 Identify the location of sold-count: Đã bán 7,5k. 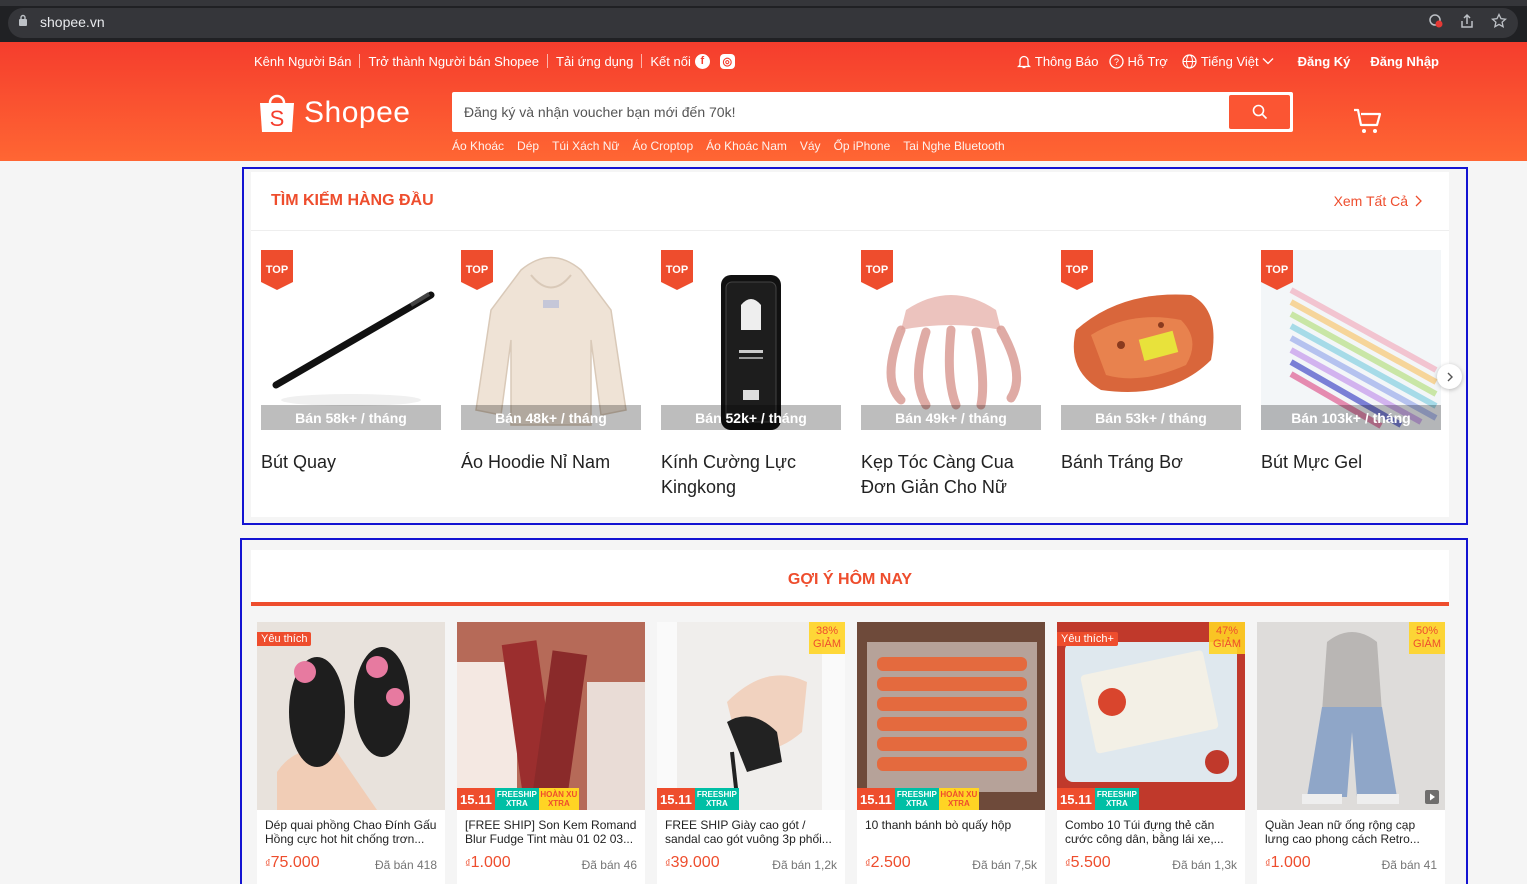
(1004, 865).